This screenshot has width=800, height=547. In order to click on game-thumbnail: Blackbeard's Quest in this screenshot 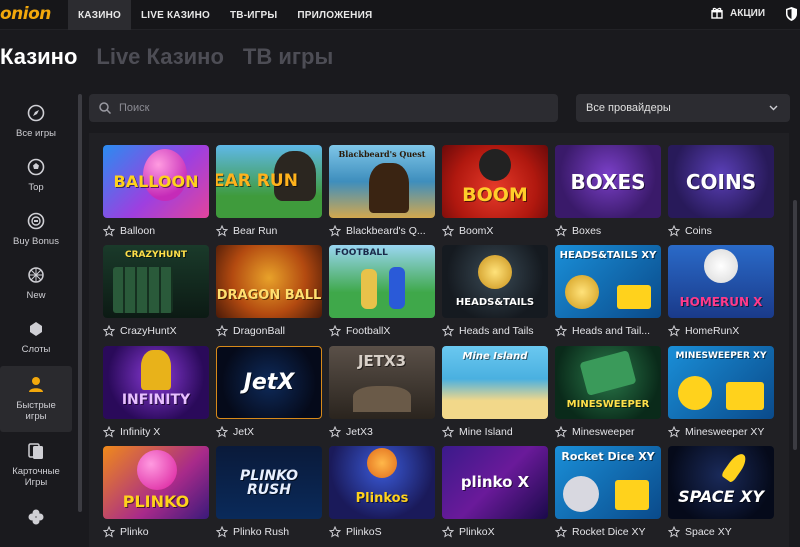, I will do `click(382, 181)`.